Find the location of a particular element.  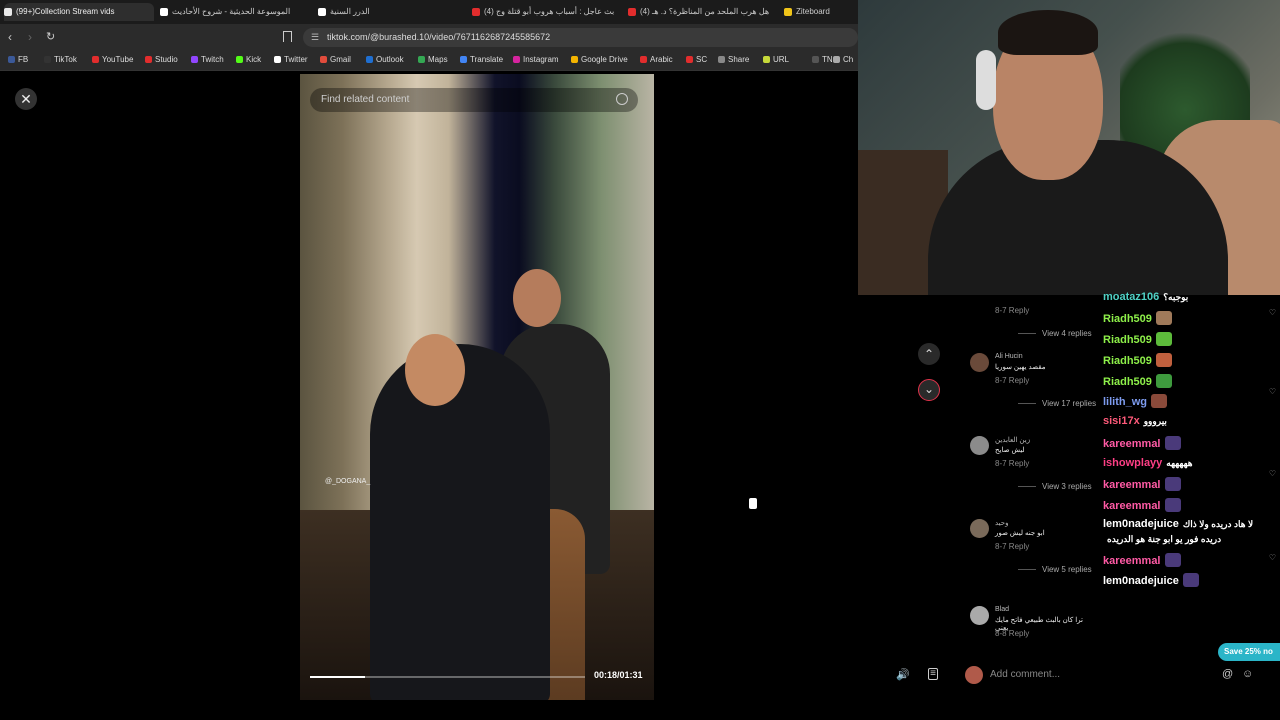

search-icon is located at coordinates (622, 99).